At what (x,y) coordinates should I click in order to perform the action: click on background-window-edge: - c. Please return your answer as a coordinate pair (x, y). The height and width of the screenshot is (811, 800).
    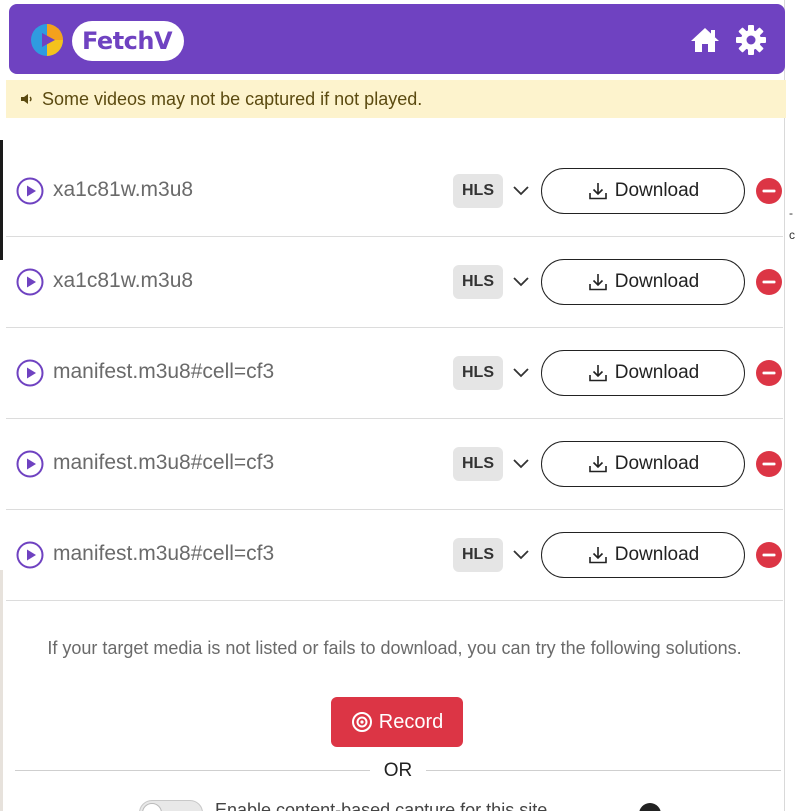
    Looking at the image, I should click on (792, 405).